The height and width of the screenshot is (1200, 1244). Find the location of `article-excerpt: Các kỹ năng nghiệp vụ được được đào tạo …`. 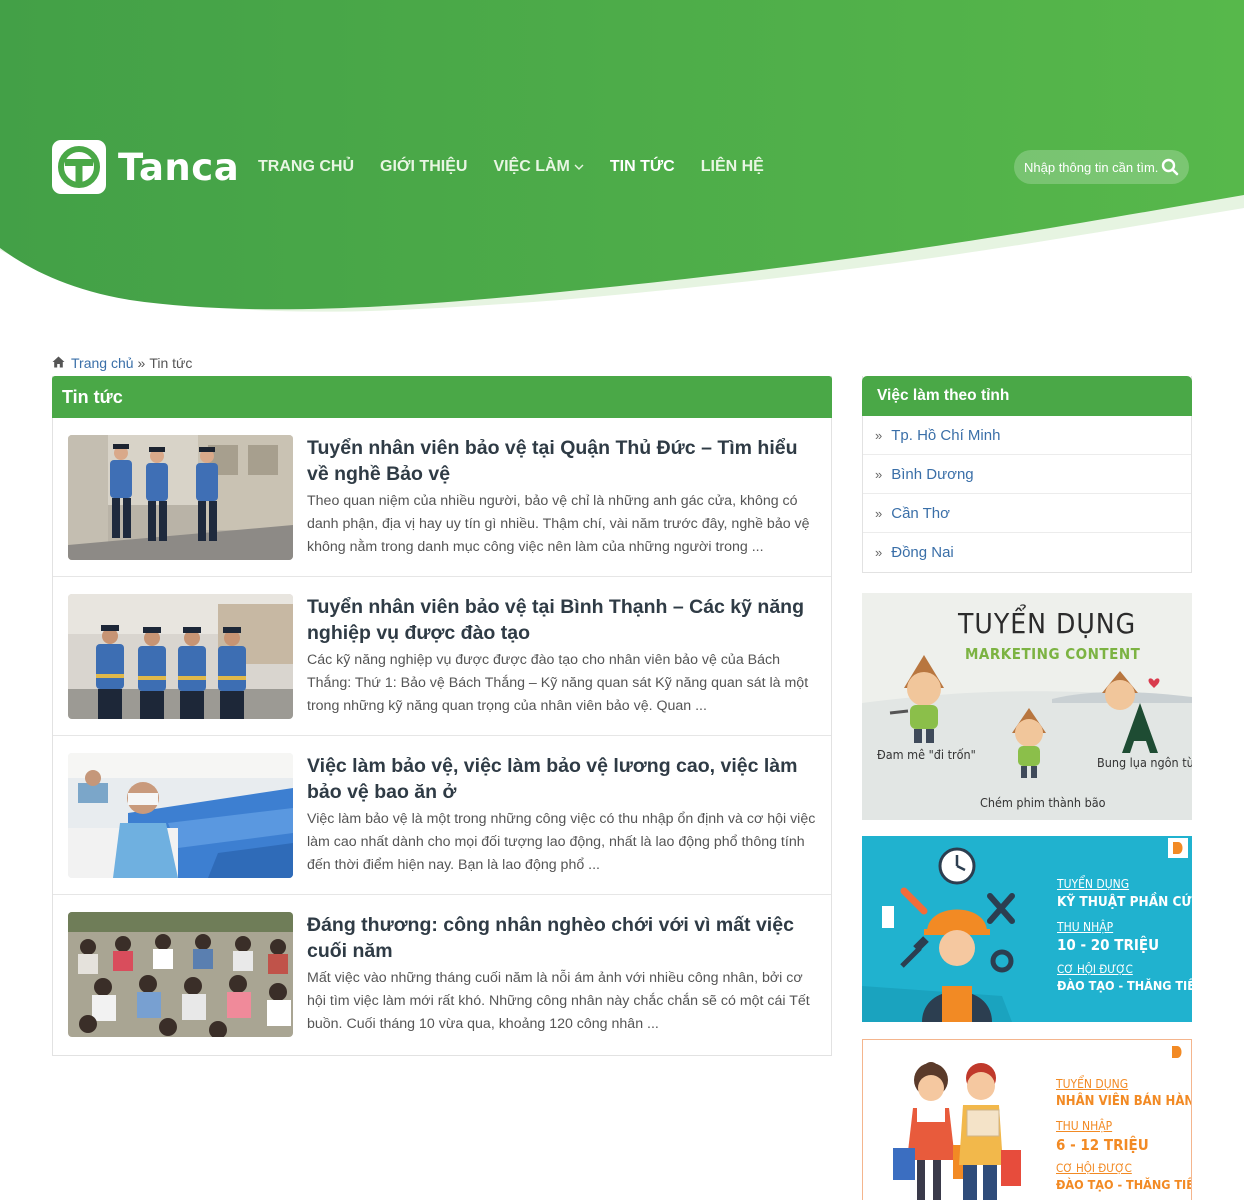

article-excerpt: Các kỹ năng nghiệp vụ được được đào tạo … is located at coordinates (558, 683).